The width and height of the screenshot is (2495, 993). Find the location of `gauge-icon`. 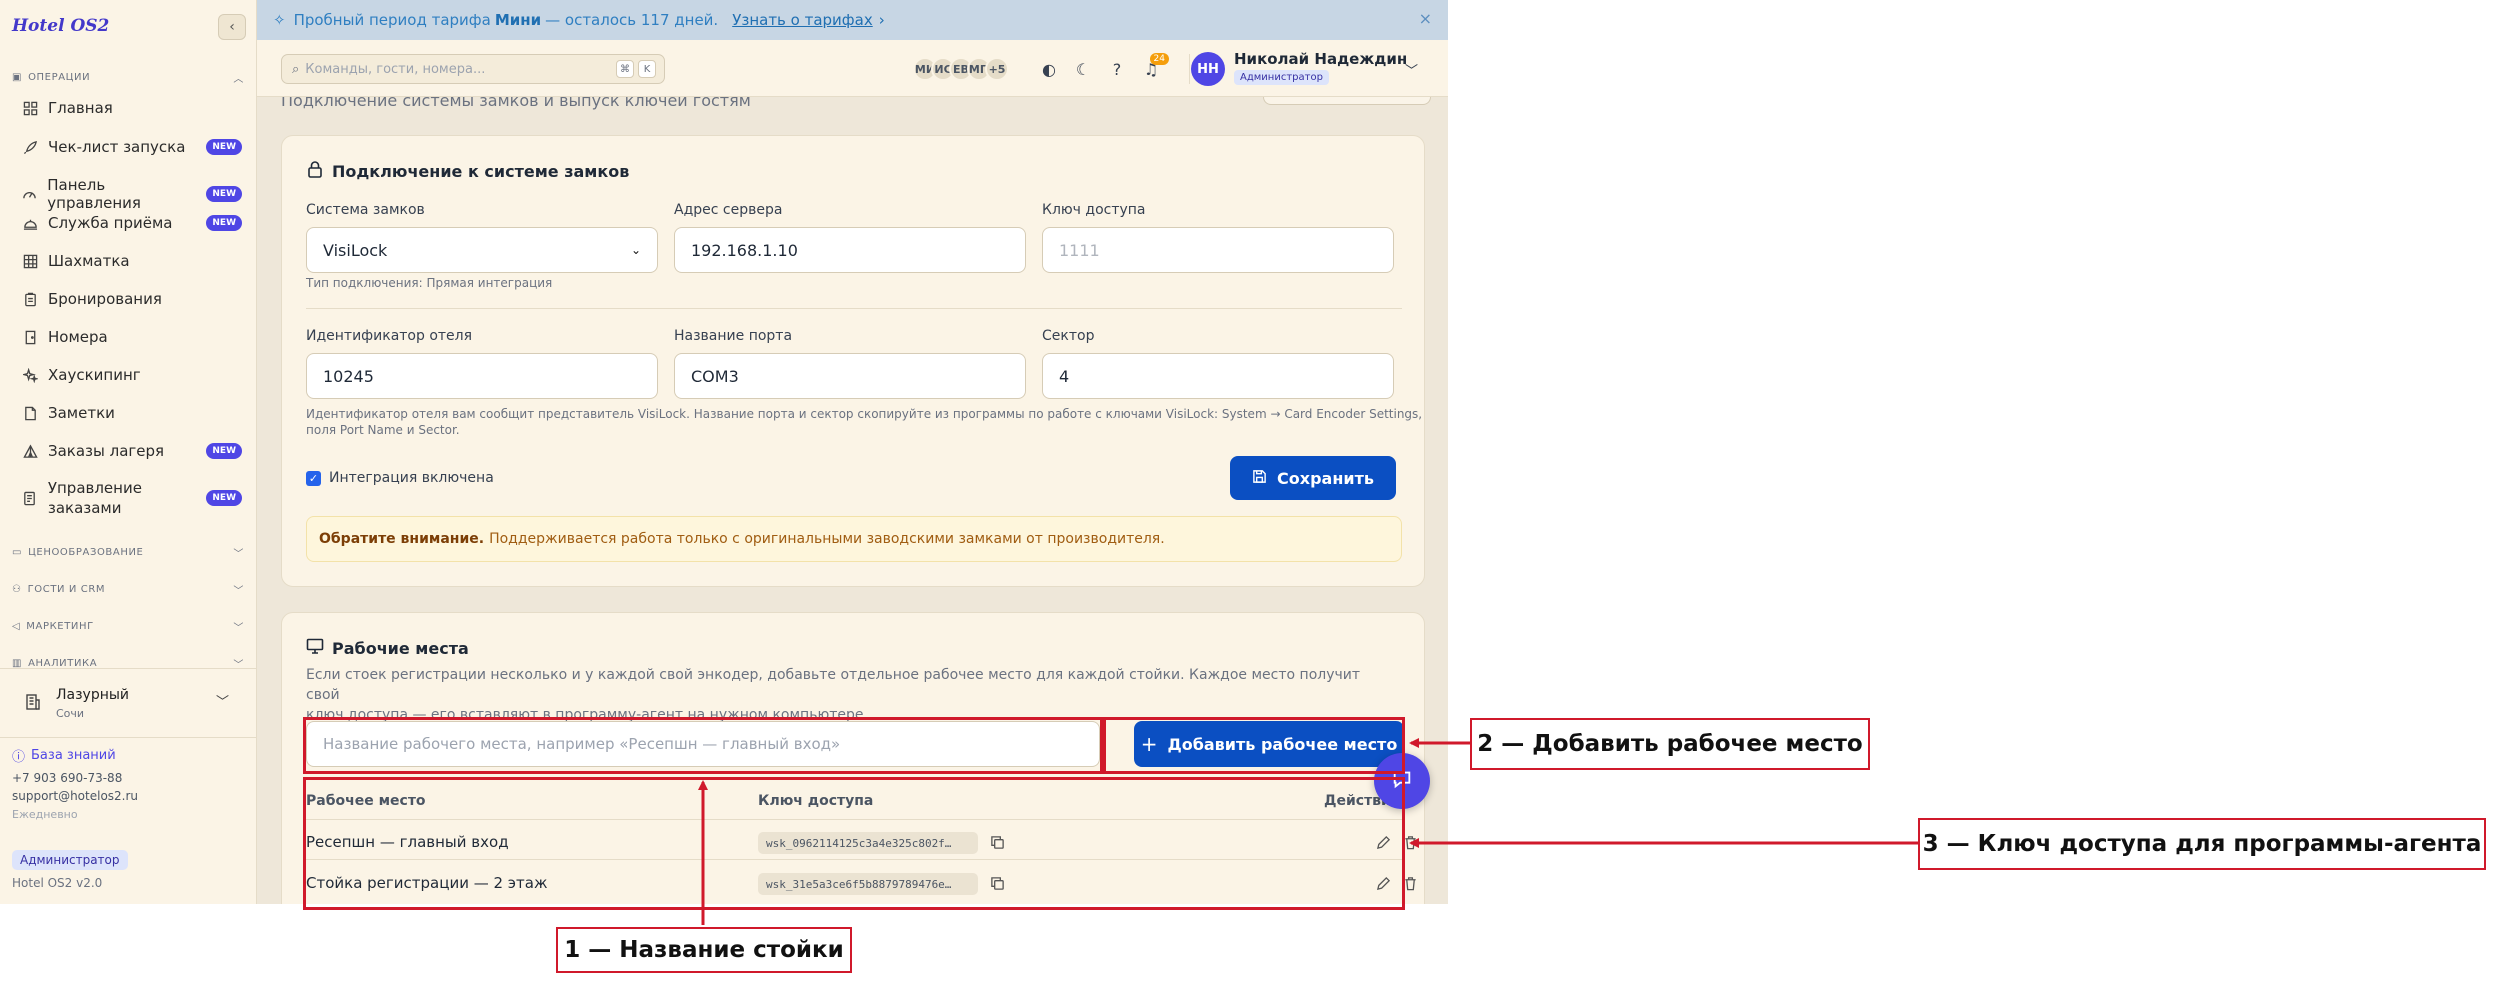

gauge-icon is located at coordinates (29, 194).